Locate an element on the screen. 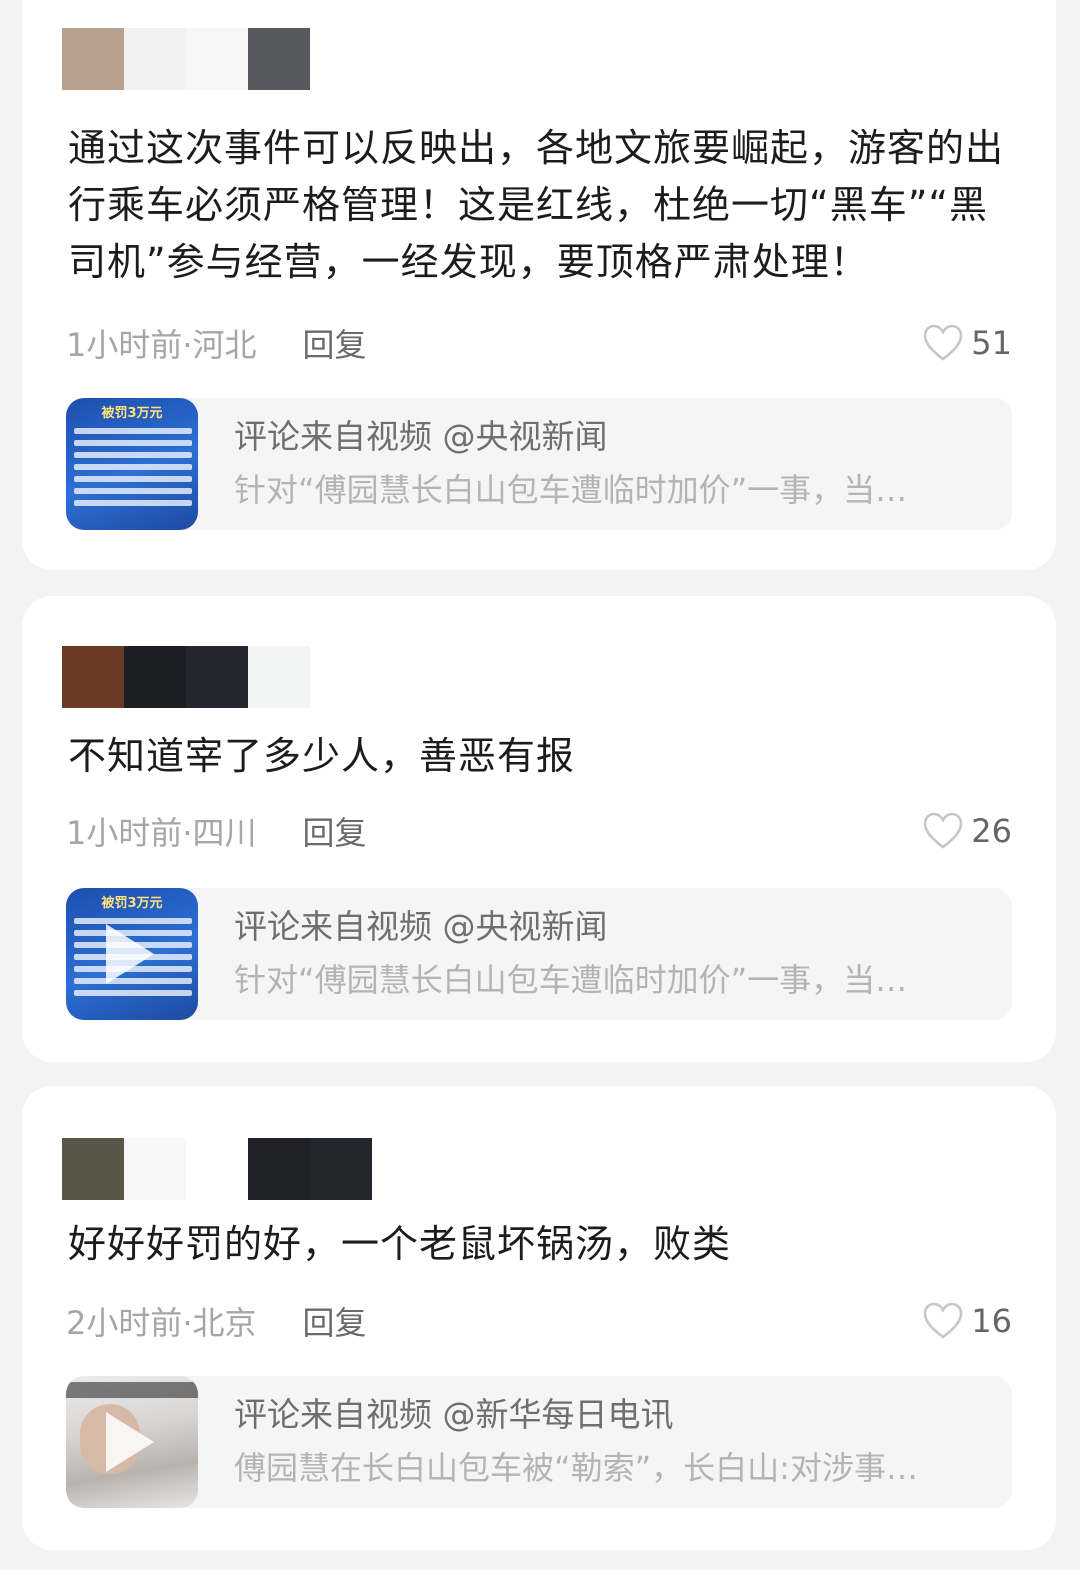  comment-meta: 2小时前·北京 回复 is located at coordinates (216, 1321).